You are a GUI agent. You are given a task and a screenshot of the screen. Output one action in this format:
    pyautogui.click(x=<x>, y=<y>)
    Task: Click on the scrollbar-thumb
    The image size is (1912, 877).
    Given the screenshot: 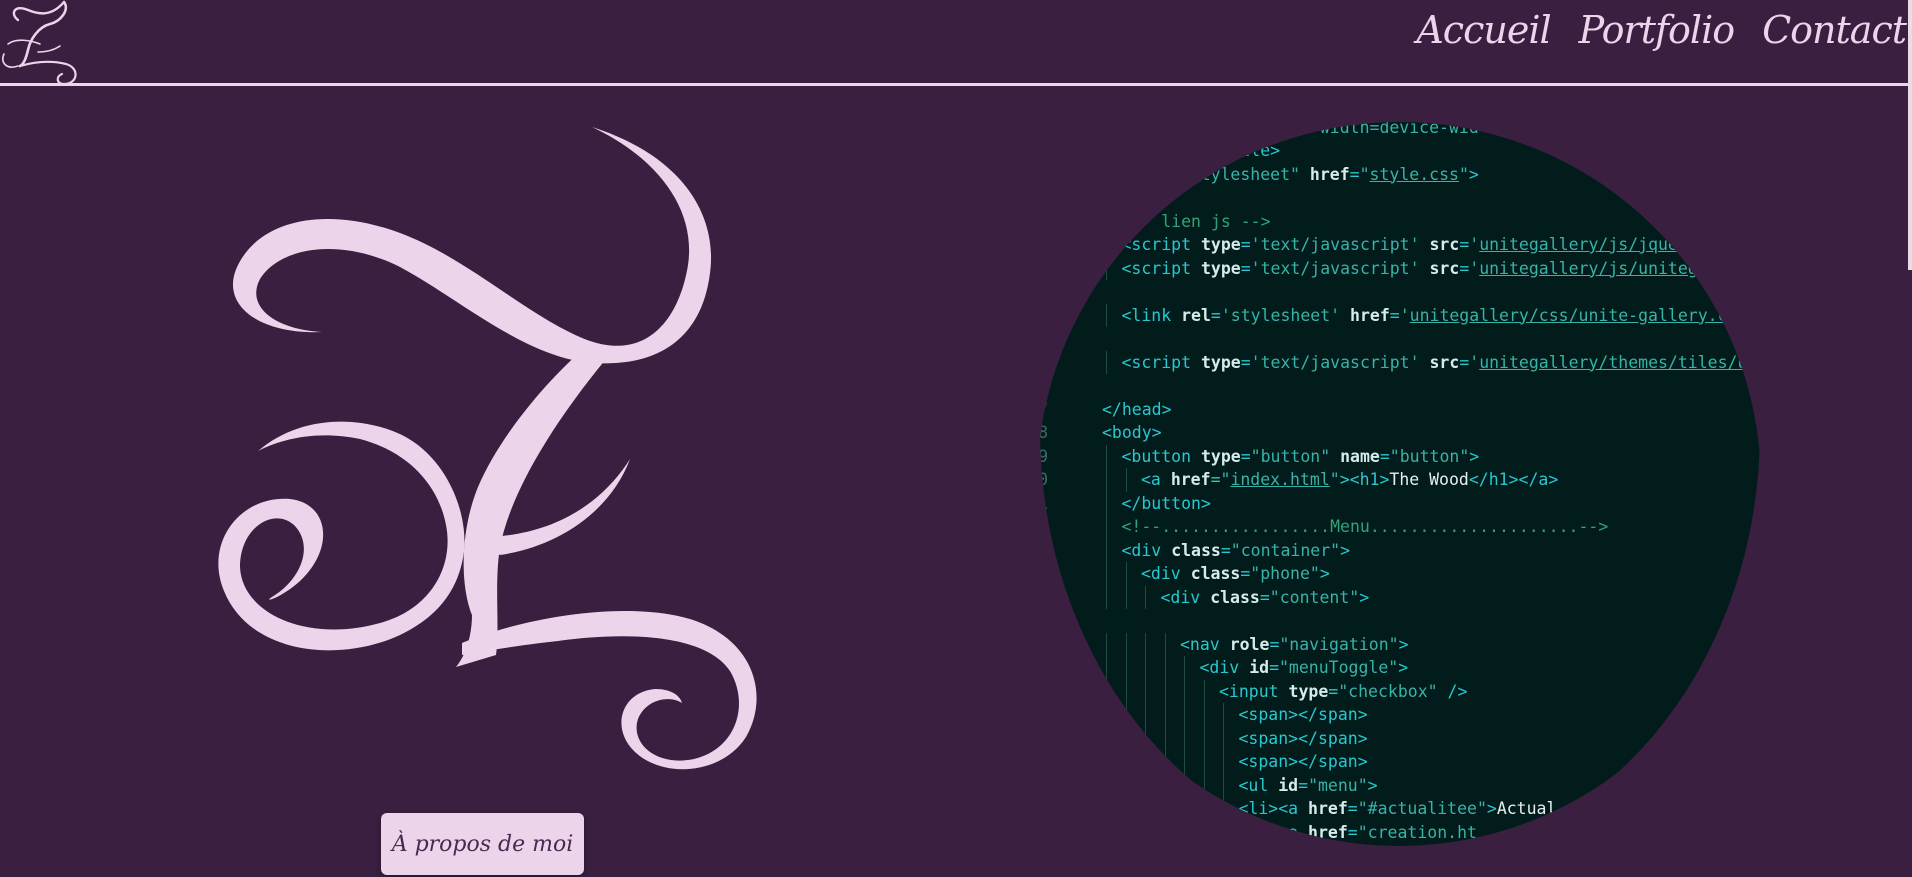 What is the action you would take?
    pyautogui.click(x=1910, y=135)
    